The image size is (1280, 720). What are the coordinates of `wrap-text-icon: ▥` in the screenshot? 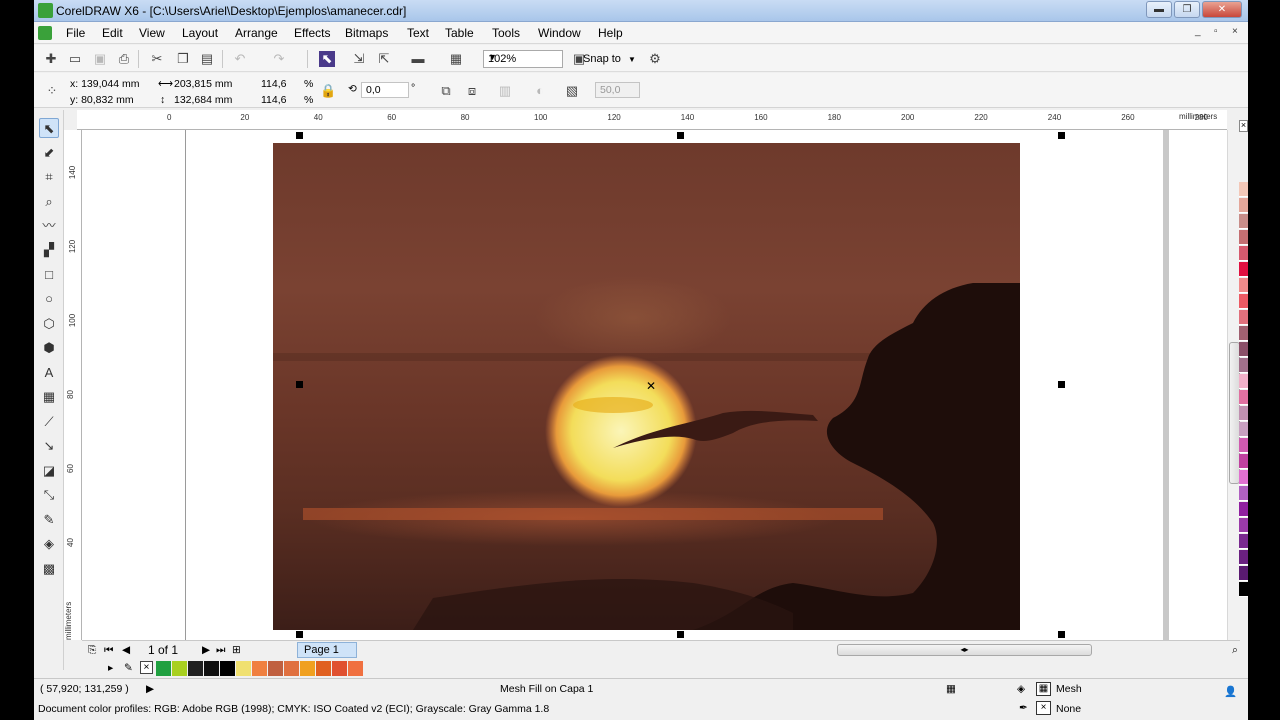 It's located at (505, 91).